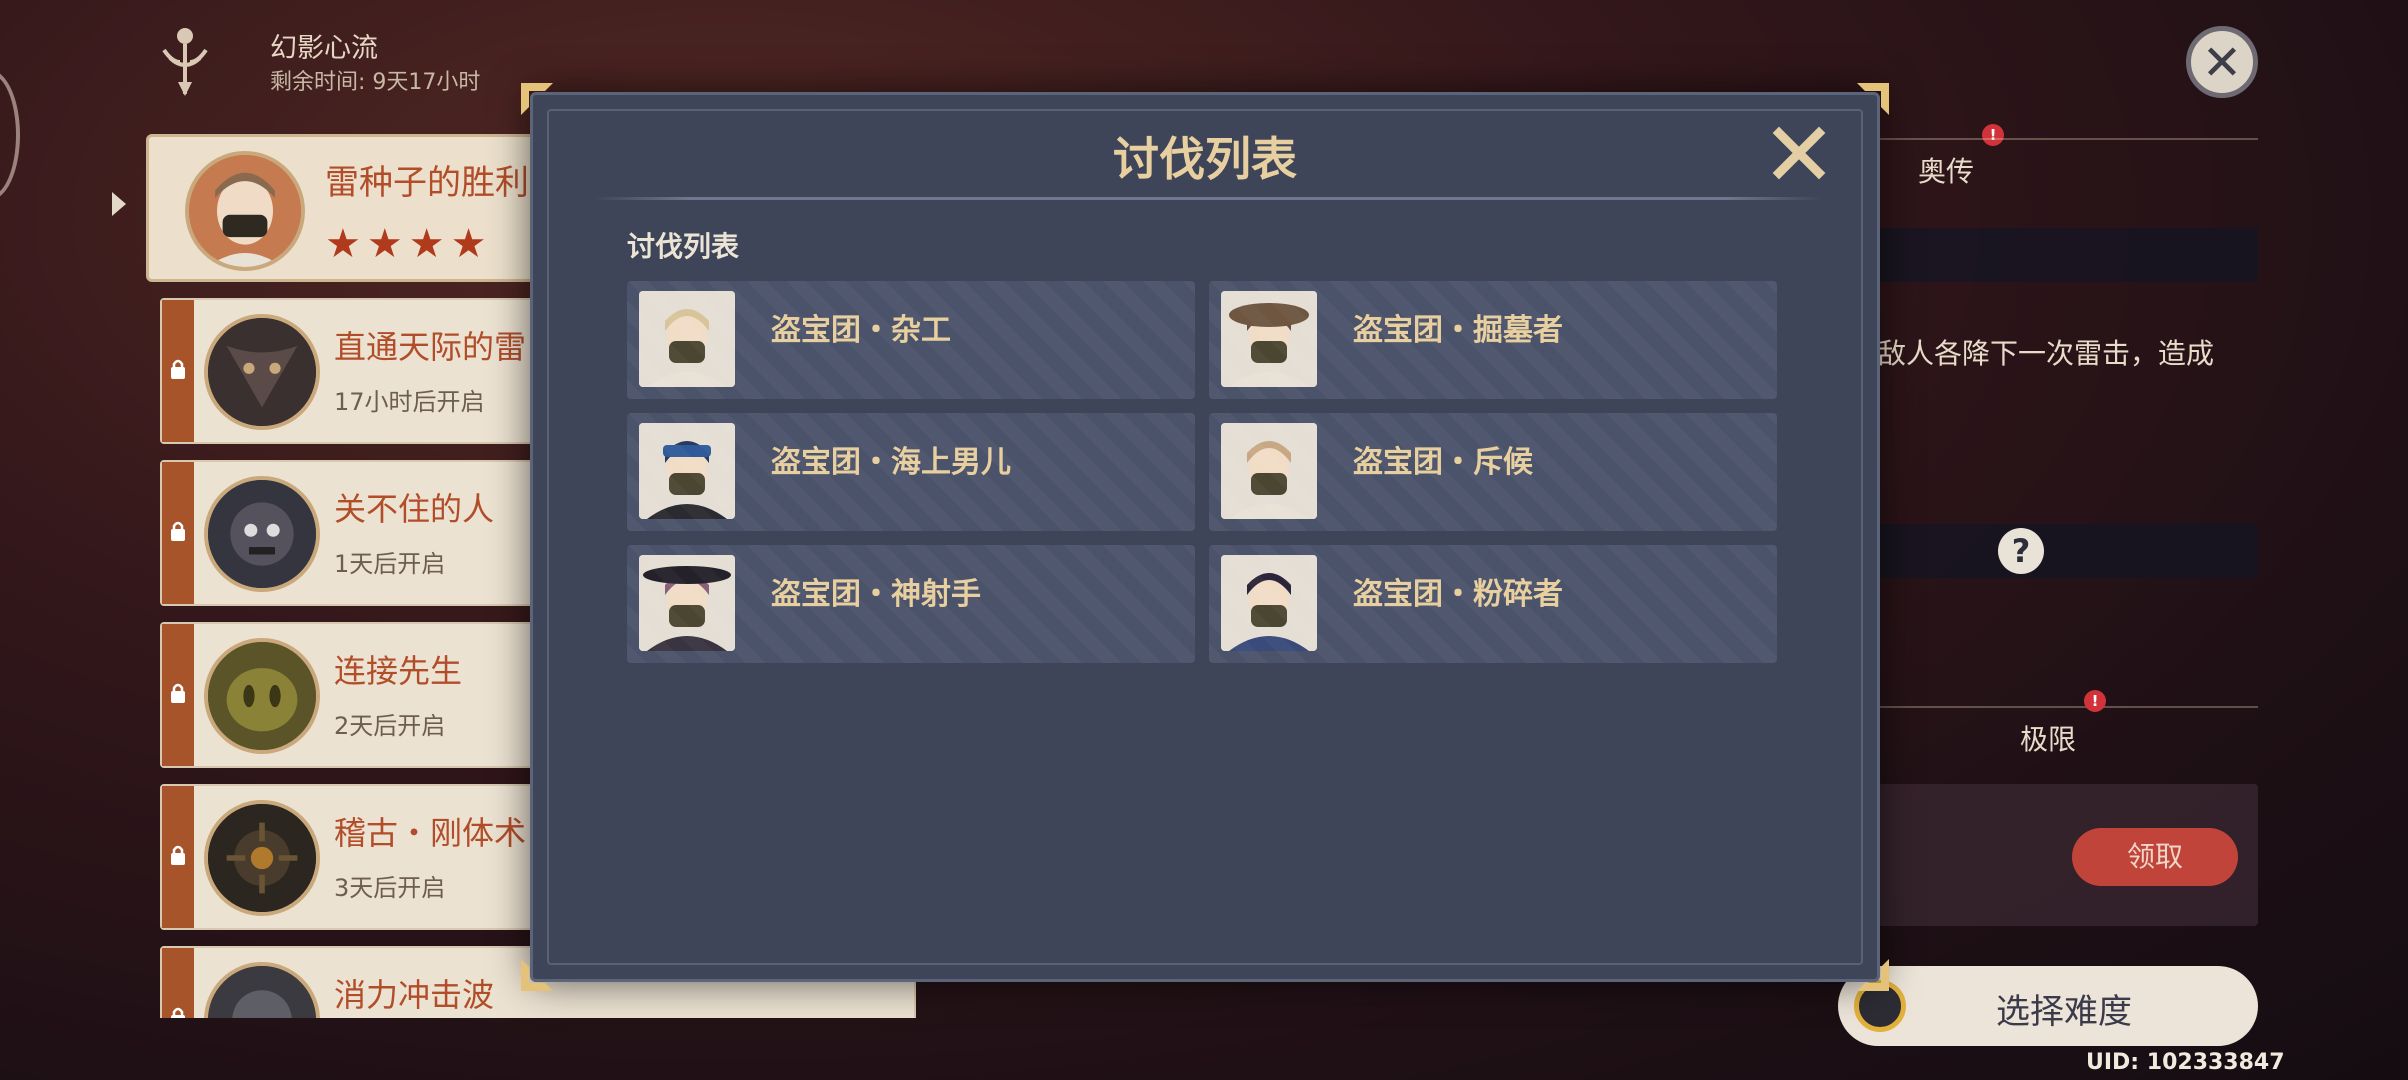  I want to click on enemy-name: 盗宝团・海上男儿, so click(891, 462).